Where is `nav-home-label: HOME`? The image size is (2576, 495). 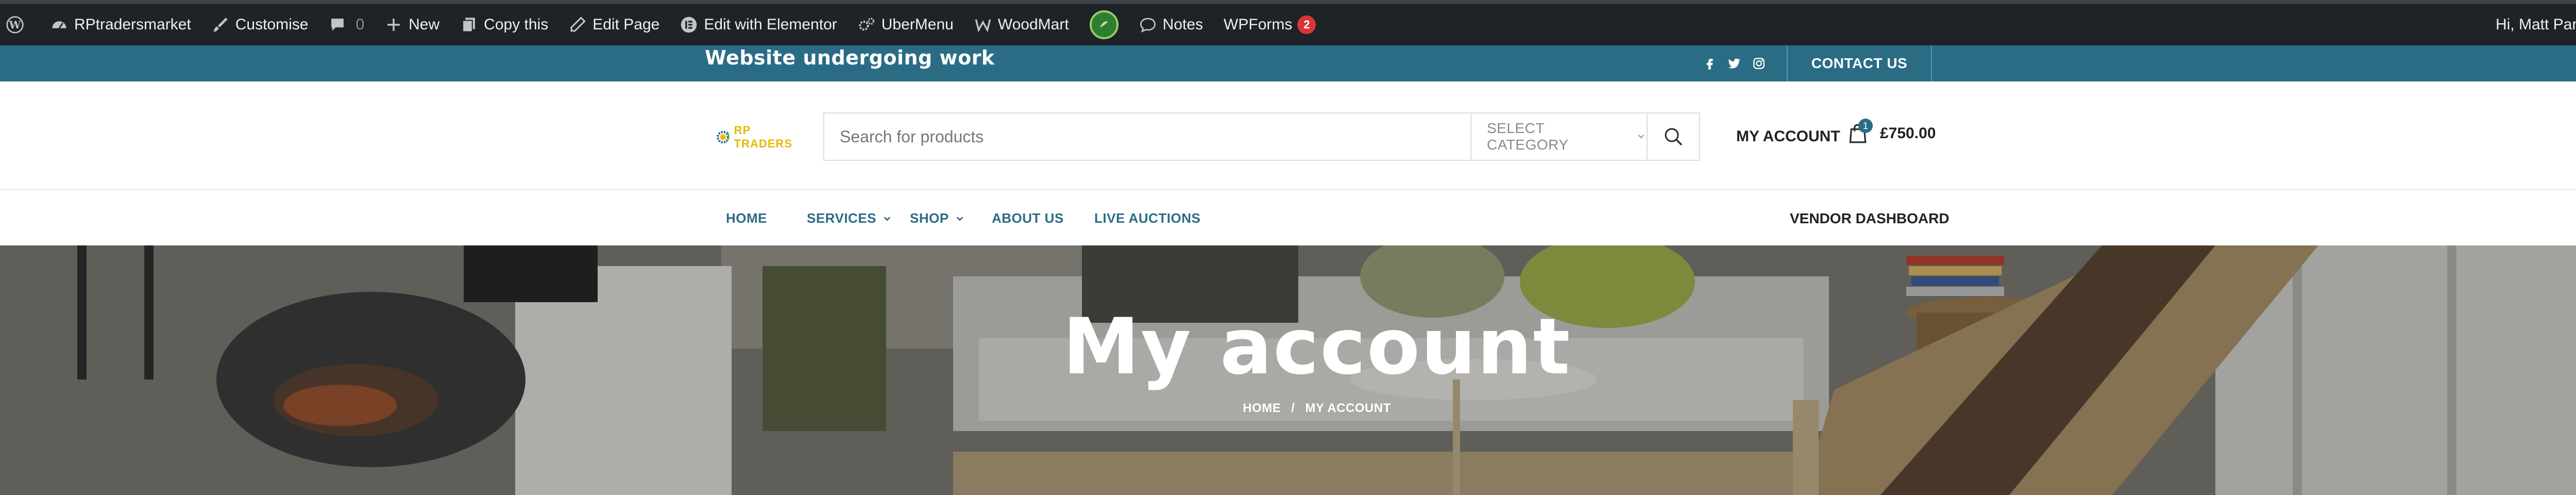
nav-home-label: HOME is located at coordinates (747, 218).